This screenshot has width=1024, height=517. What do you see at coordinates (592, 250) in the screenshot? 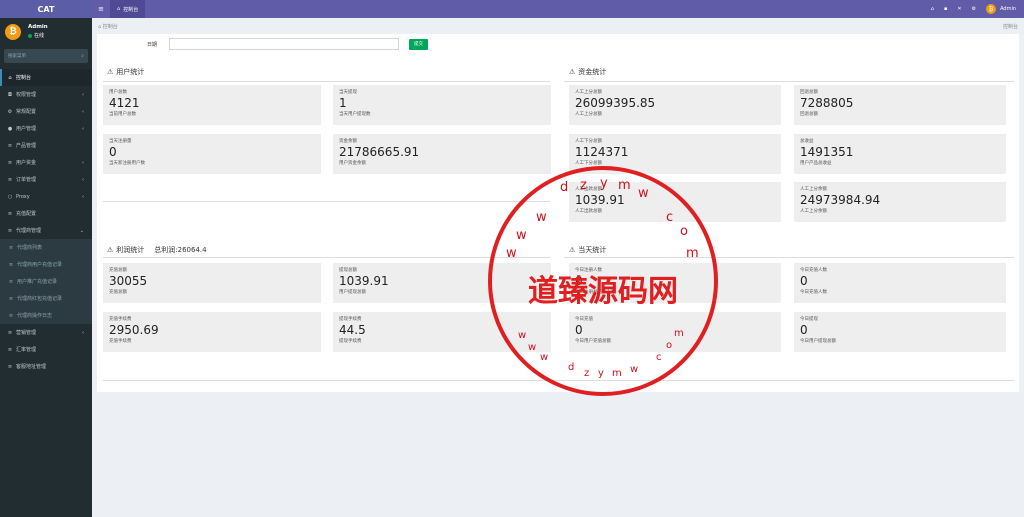
I see `section-title: 当天统计` at bounding box center [592, 250].